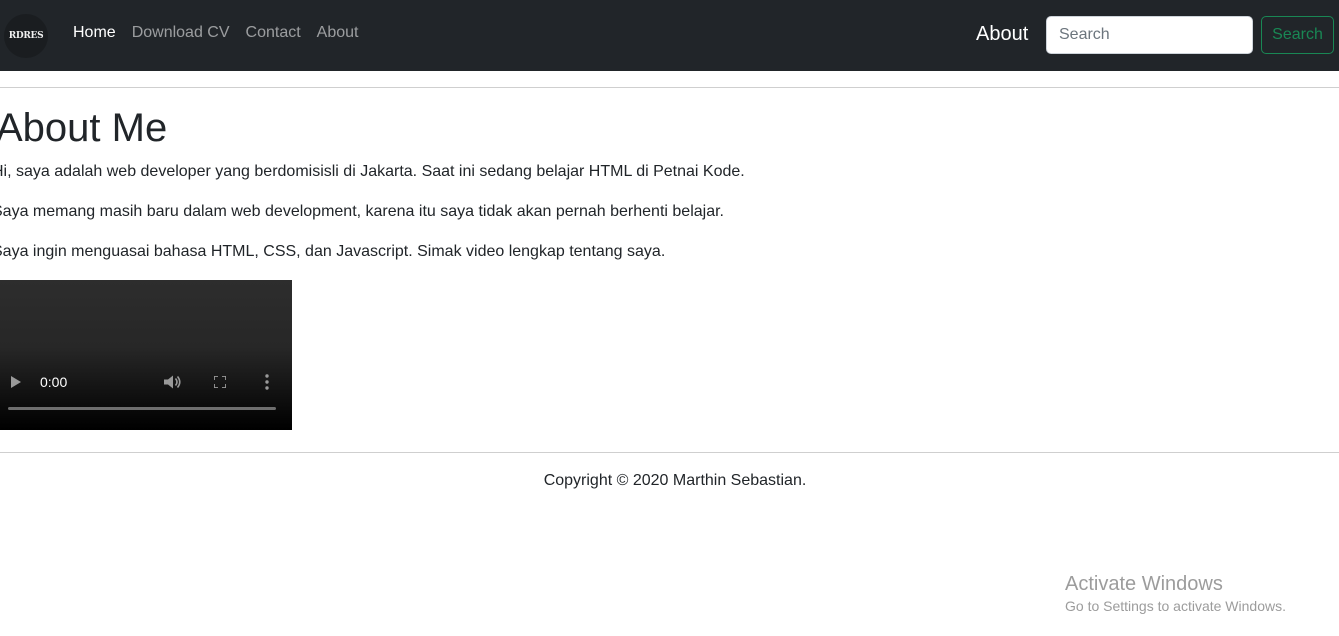 The image size is (1339, 636). What do you see at coordinates (146, 355) in the screenshot?
I see `video-player: 0:00` at bounding box center [146, 355].